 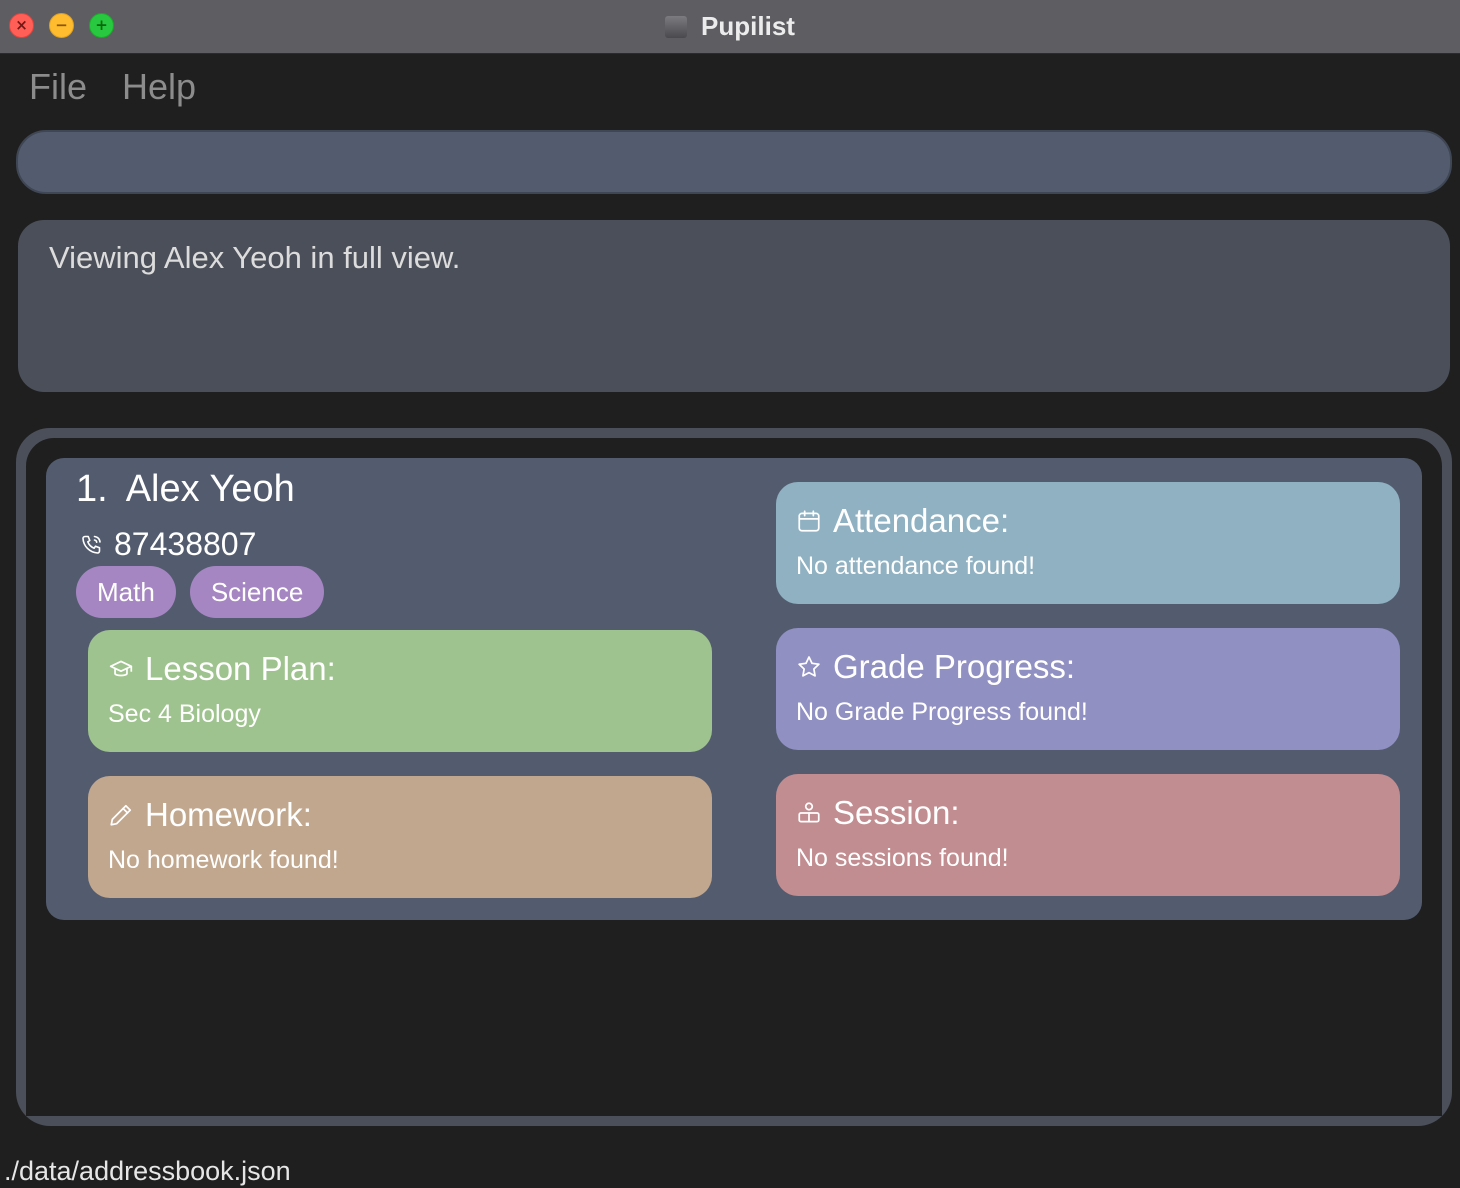 I want to click on grade-progress-title: Grade Progress:, so click(x=954, y=666).